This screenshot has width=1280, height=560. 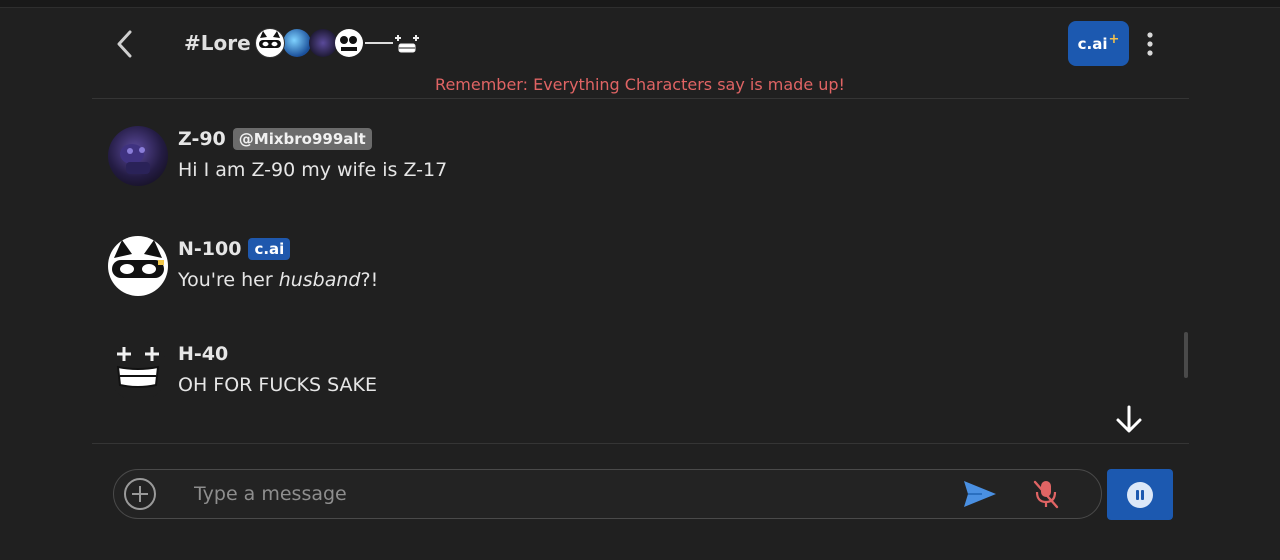 I want to click on participant-avatar-z90, so click(x=322, y=43).